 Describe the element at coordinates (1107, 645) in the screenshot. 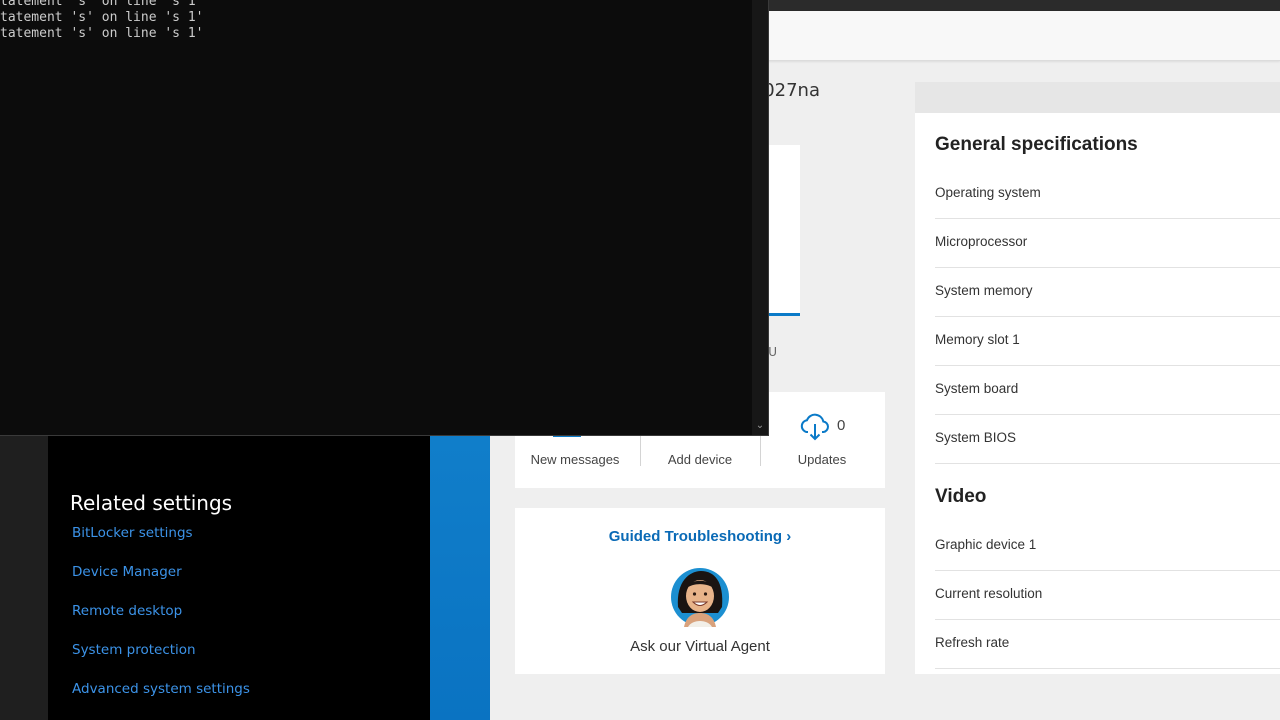

I see `spec-row-refresh-rate: Refresh rate` at that location.